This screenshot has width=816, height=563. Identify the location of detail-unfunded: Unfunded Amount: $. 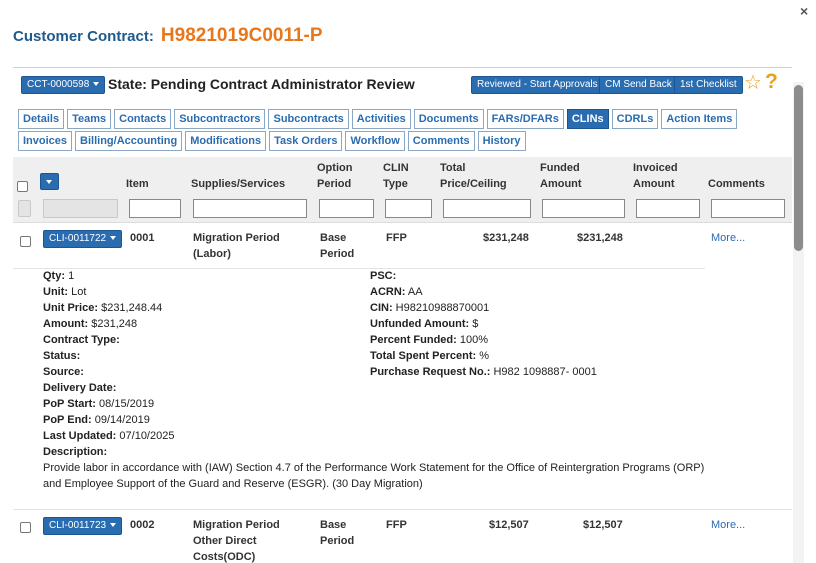
(424, 324).